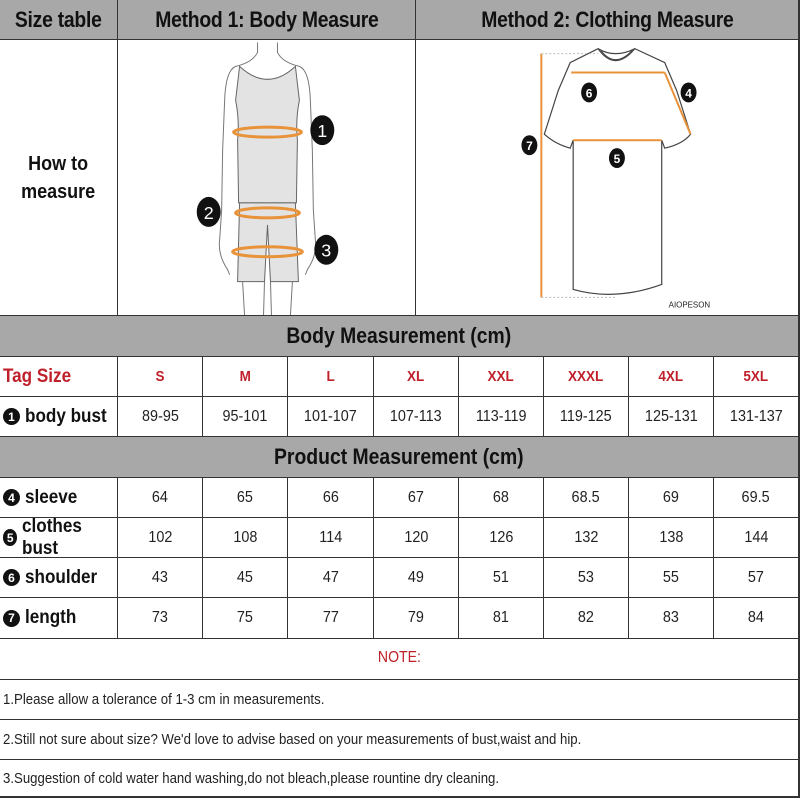  I want to click on cell-value: 67, so click(416, 497).